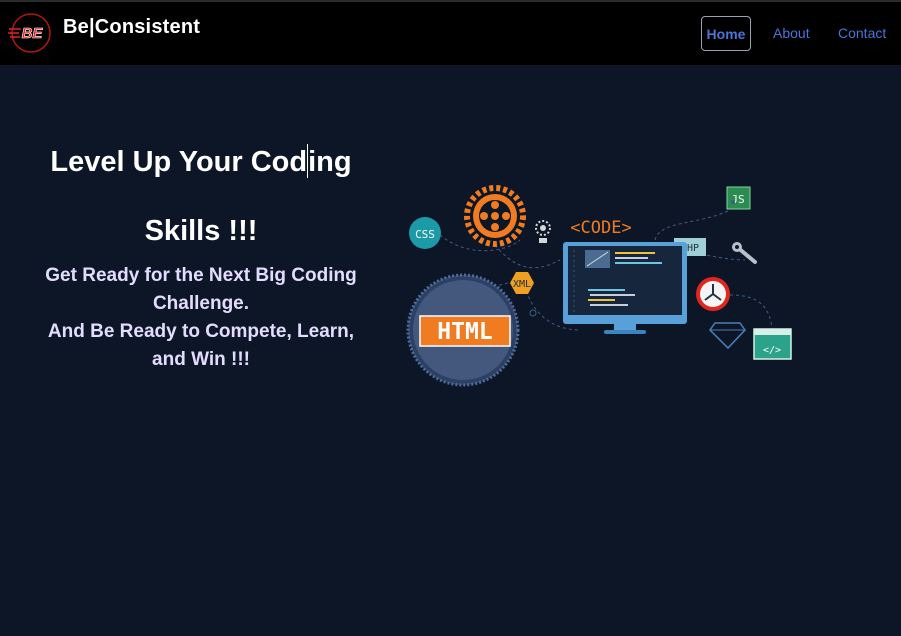 The width and height of the screenshot is (901, 636). Describe the element at coordinates (179, 162) in the screenshot. I see `hero-title-line1-a: Level Up Your Cod` at that location.